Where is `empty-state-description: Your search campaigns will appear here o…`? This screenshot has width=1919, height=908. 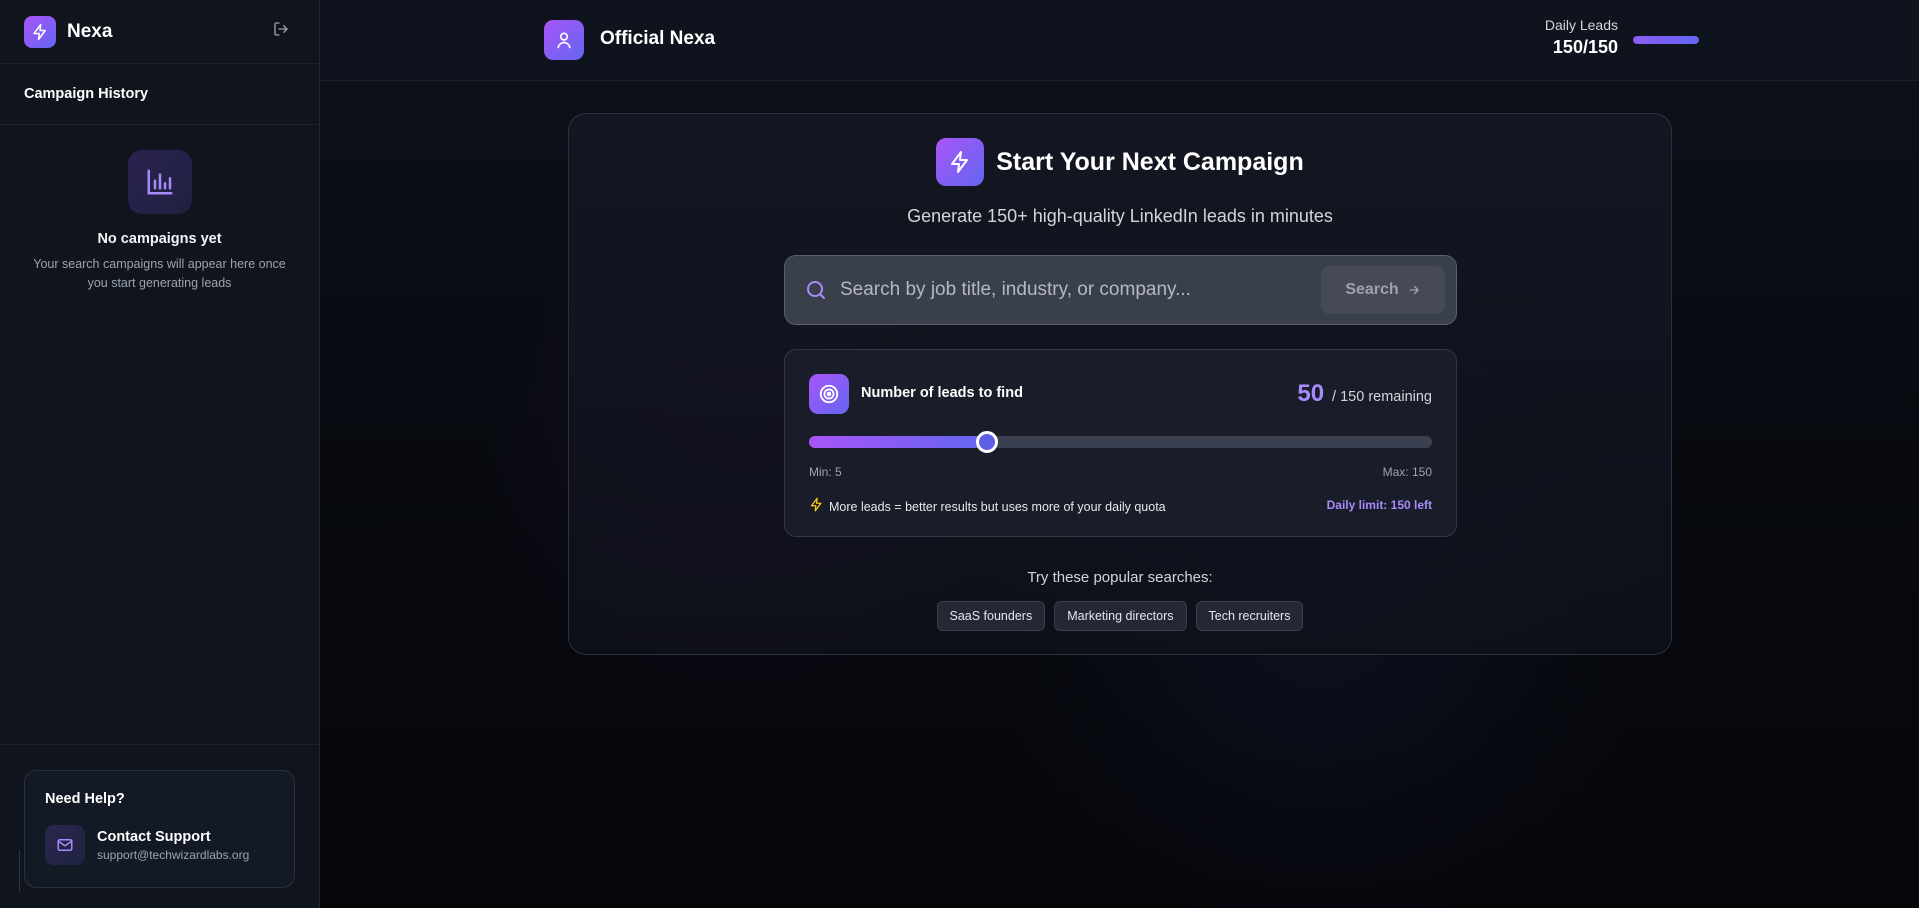
empty-state-description: Your search campaigns will appear here o… is located at coordinates (159, 273).